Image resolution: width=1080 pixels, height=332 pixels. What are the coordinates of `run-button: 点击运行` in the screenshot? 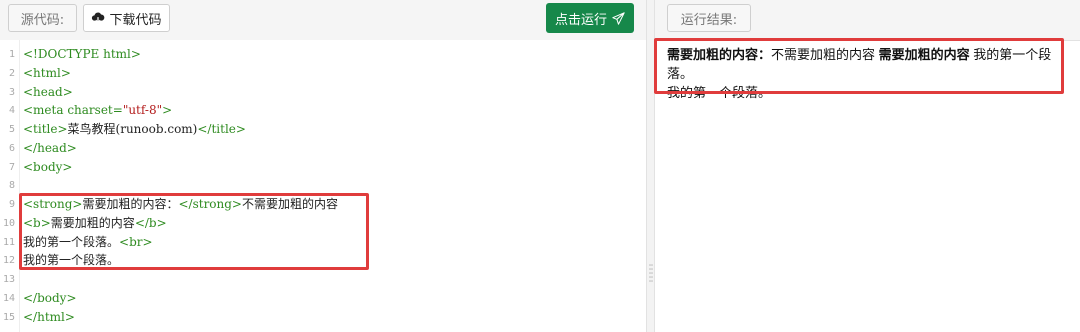 It's located at (590, 18).